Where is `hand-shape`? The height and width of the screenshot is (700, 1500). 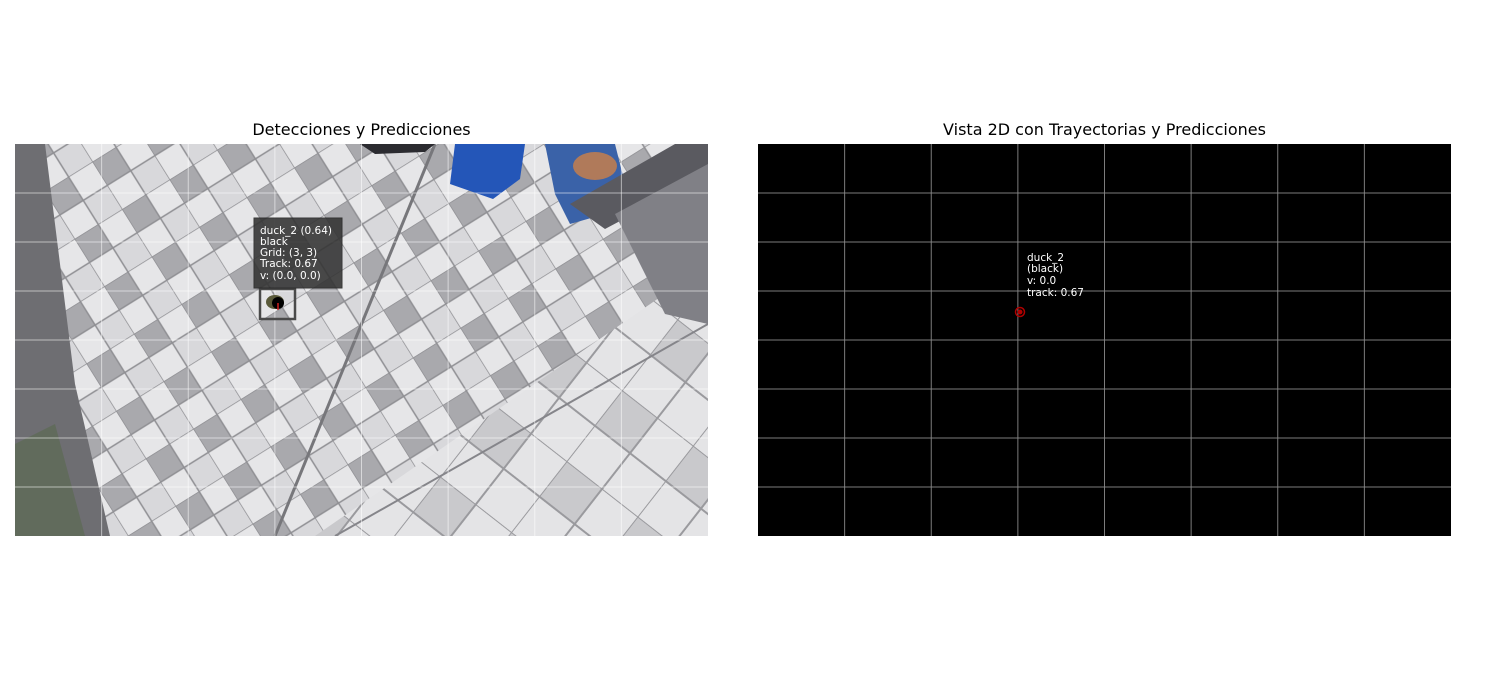
hand-shape is located at coordinates (595, 166).